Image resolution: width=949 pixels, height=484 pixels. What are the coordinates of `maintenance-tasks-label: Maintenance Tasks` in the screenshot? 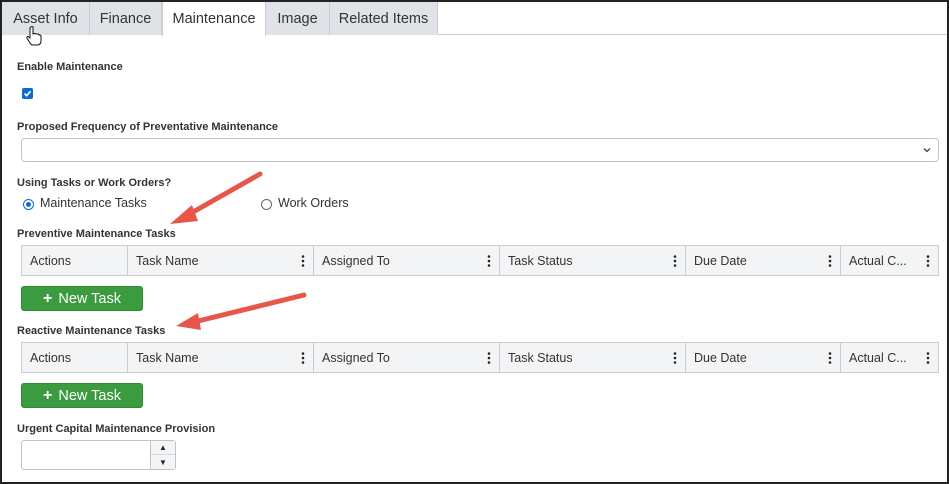 It's located at (93, 203).